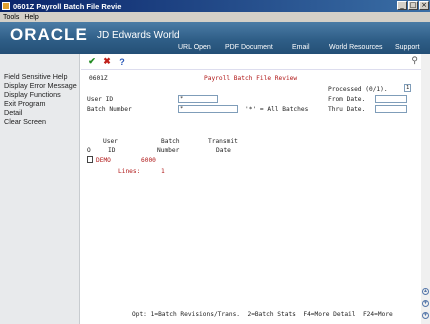  I want to click on sidebar-item-field-help: Field Sensitive Help, so click(39, 76).